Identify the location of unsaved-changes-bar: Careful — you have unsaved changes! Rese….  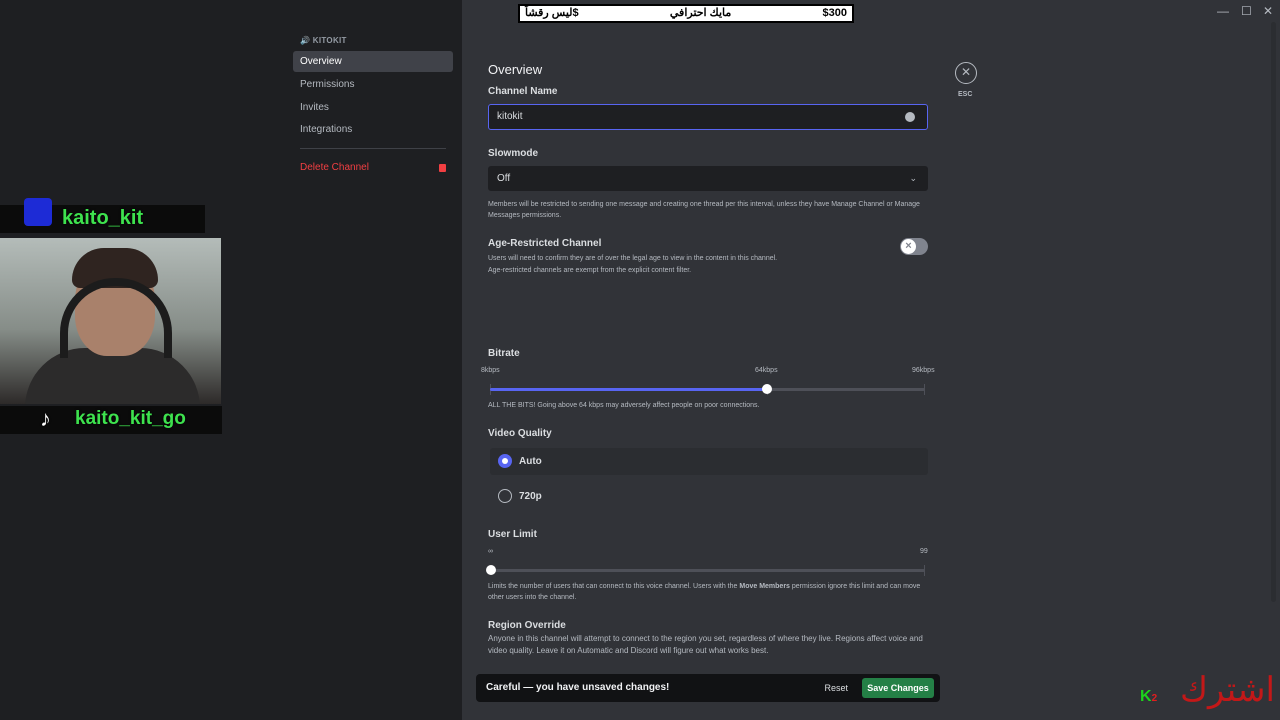
(708, 688).